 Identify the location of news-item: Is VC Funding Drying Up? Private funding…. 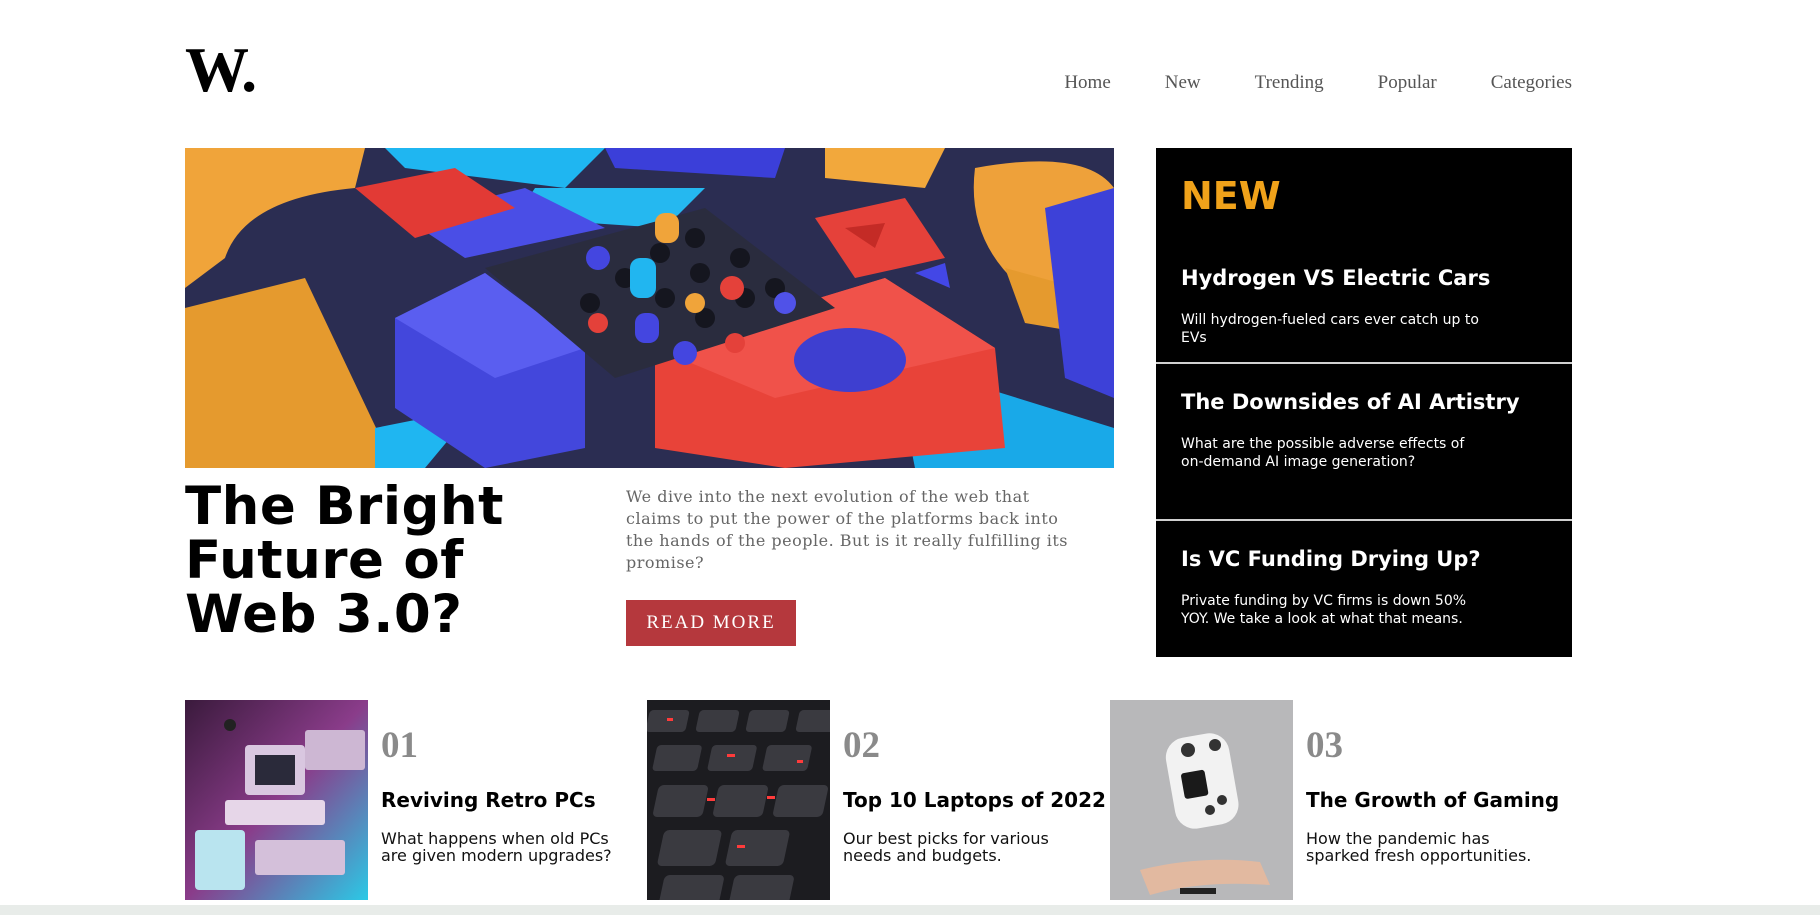
(1364, 589).